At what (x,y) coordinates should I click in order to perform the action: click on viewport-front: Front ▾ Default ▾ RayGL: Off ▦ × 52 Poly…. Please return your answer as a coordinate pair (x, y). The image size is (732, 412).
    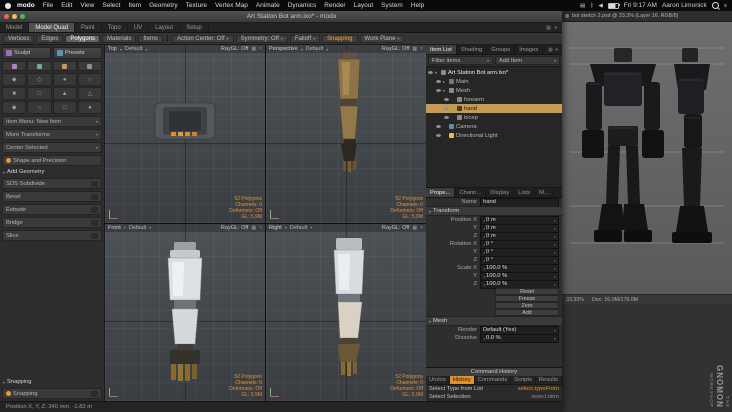
    Looking at the image, I should click on (185, 312).